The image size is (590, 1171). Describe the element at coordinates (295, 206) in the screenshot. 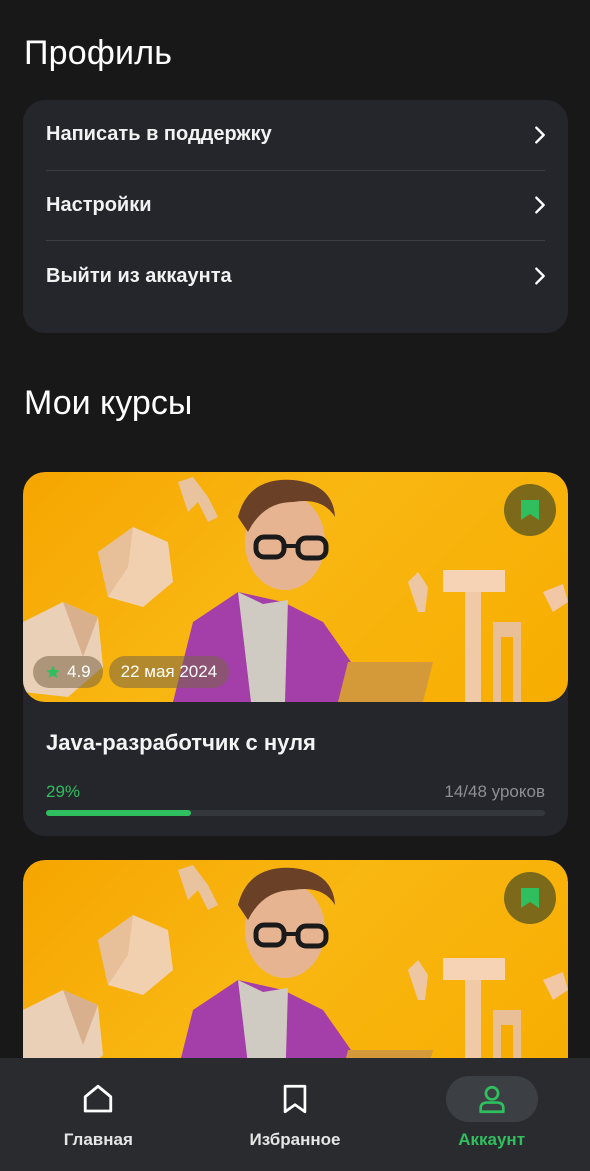

I see `menu-item-settings: Настройки` at that location.